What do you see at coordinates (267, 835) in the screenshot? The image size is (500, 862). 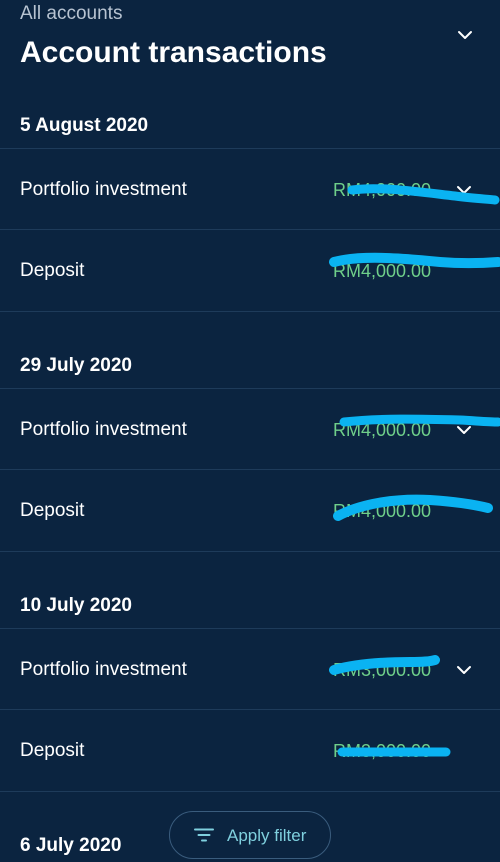 I see `apply-filter-label: Apply filter` at bounding box center [267, 835].